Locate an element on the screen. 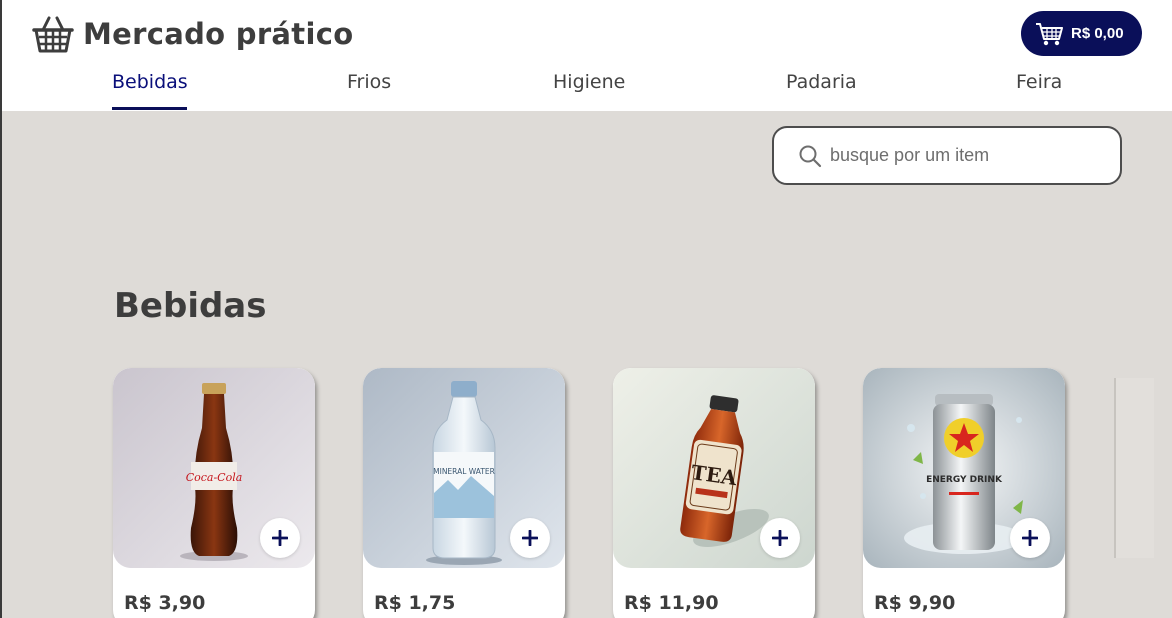  cart-total: R$ 0,00 is located at coordinates (1097, 33).